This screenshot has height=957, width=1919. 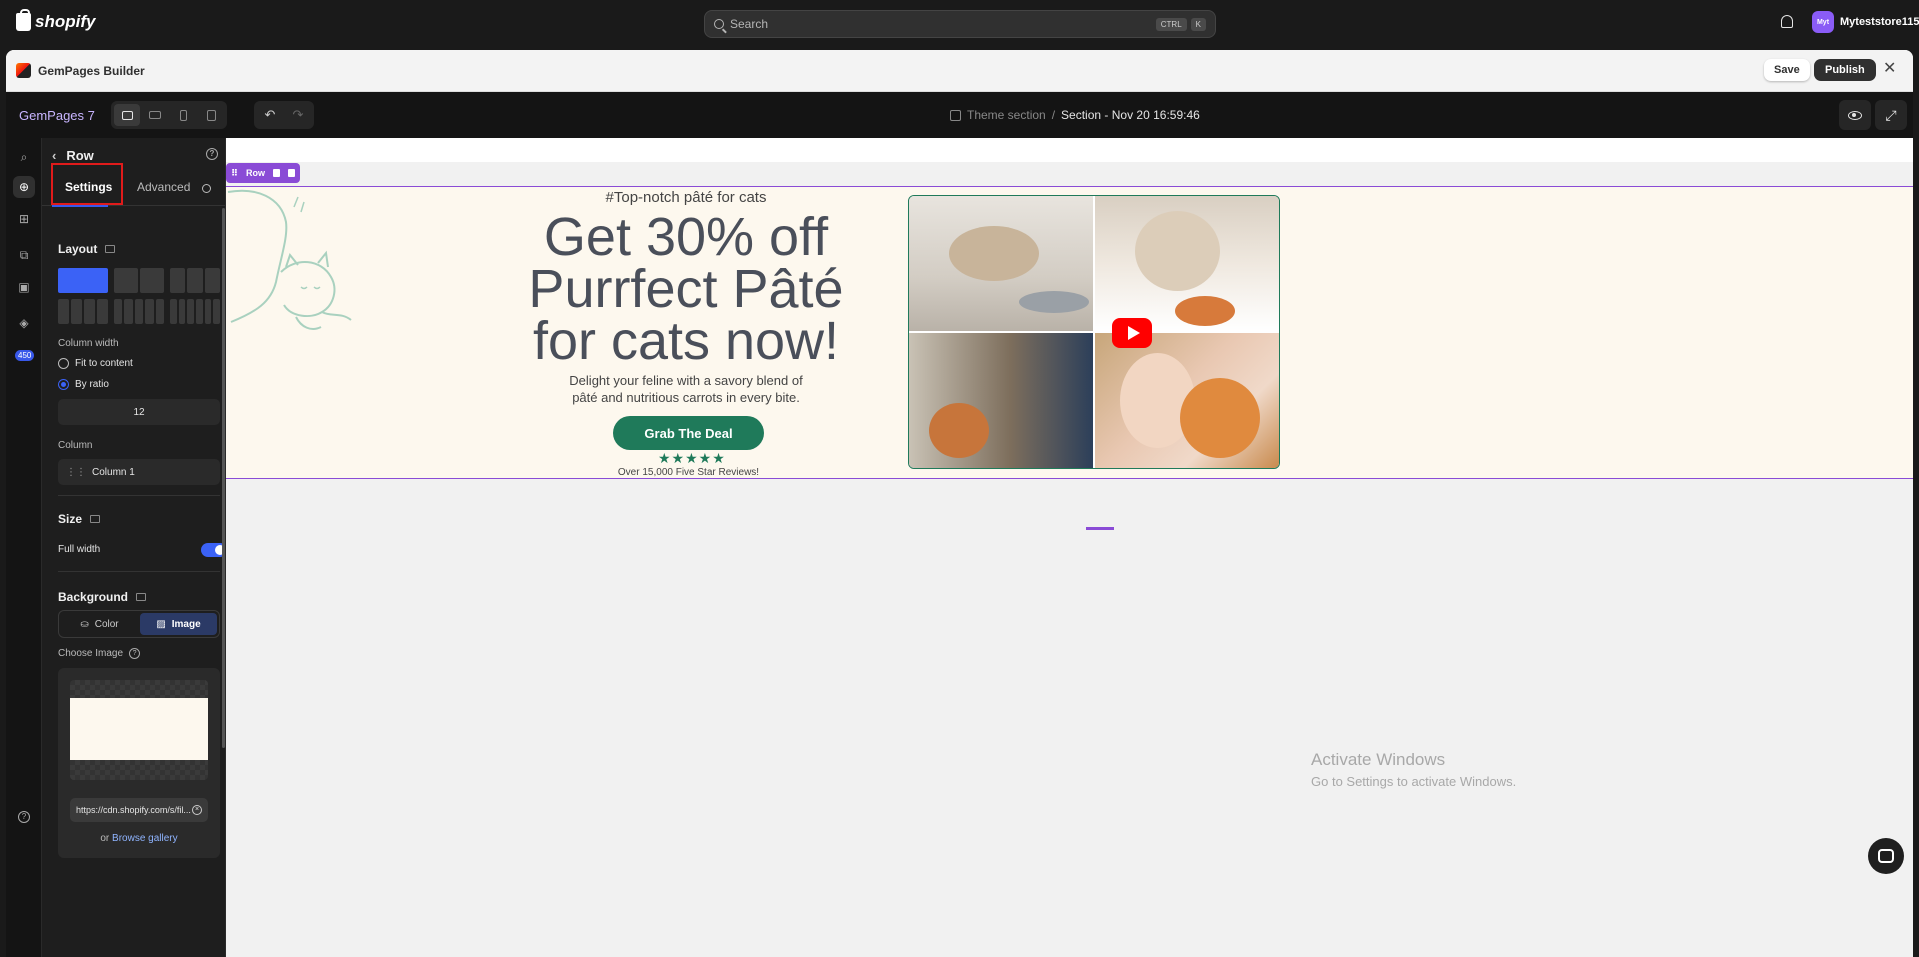 What do you see at coordinates (270, 115) in the screenshot?
I see `undo-button: ↶` at bounding box center [270, 115].